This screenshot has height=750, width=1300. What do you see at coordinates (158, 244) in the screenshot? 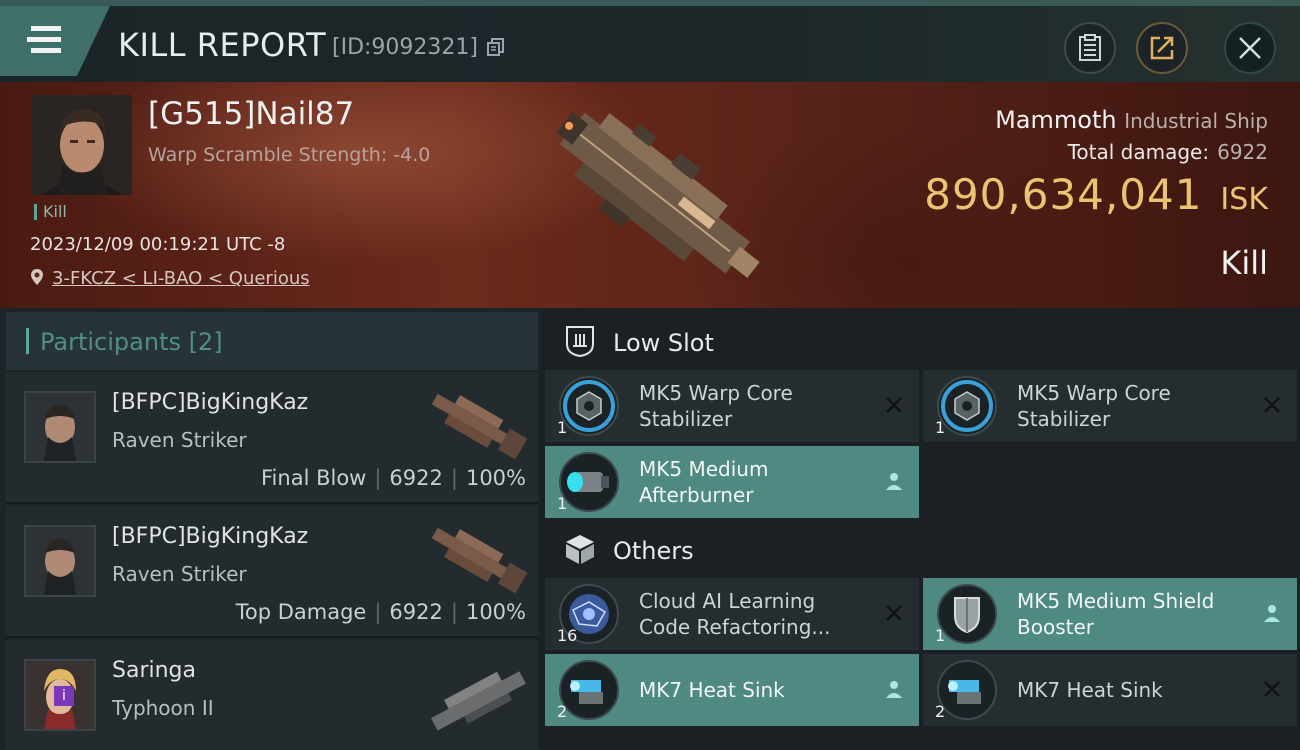
I see `kill-timestamp: 2023/12/09 00:19:21 UTC -8` at bounding box center [158, 244].